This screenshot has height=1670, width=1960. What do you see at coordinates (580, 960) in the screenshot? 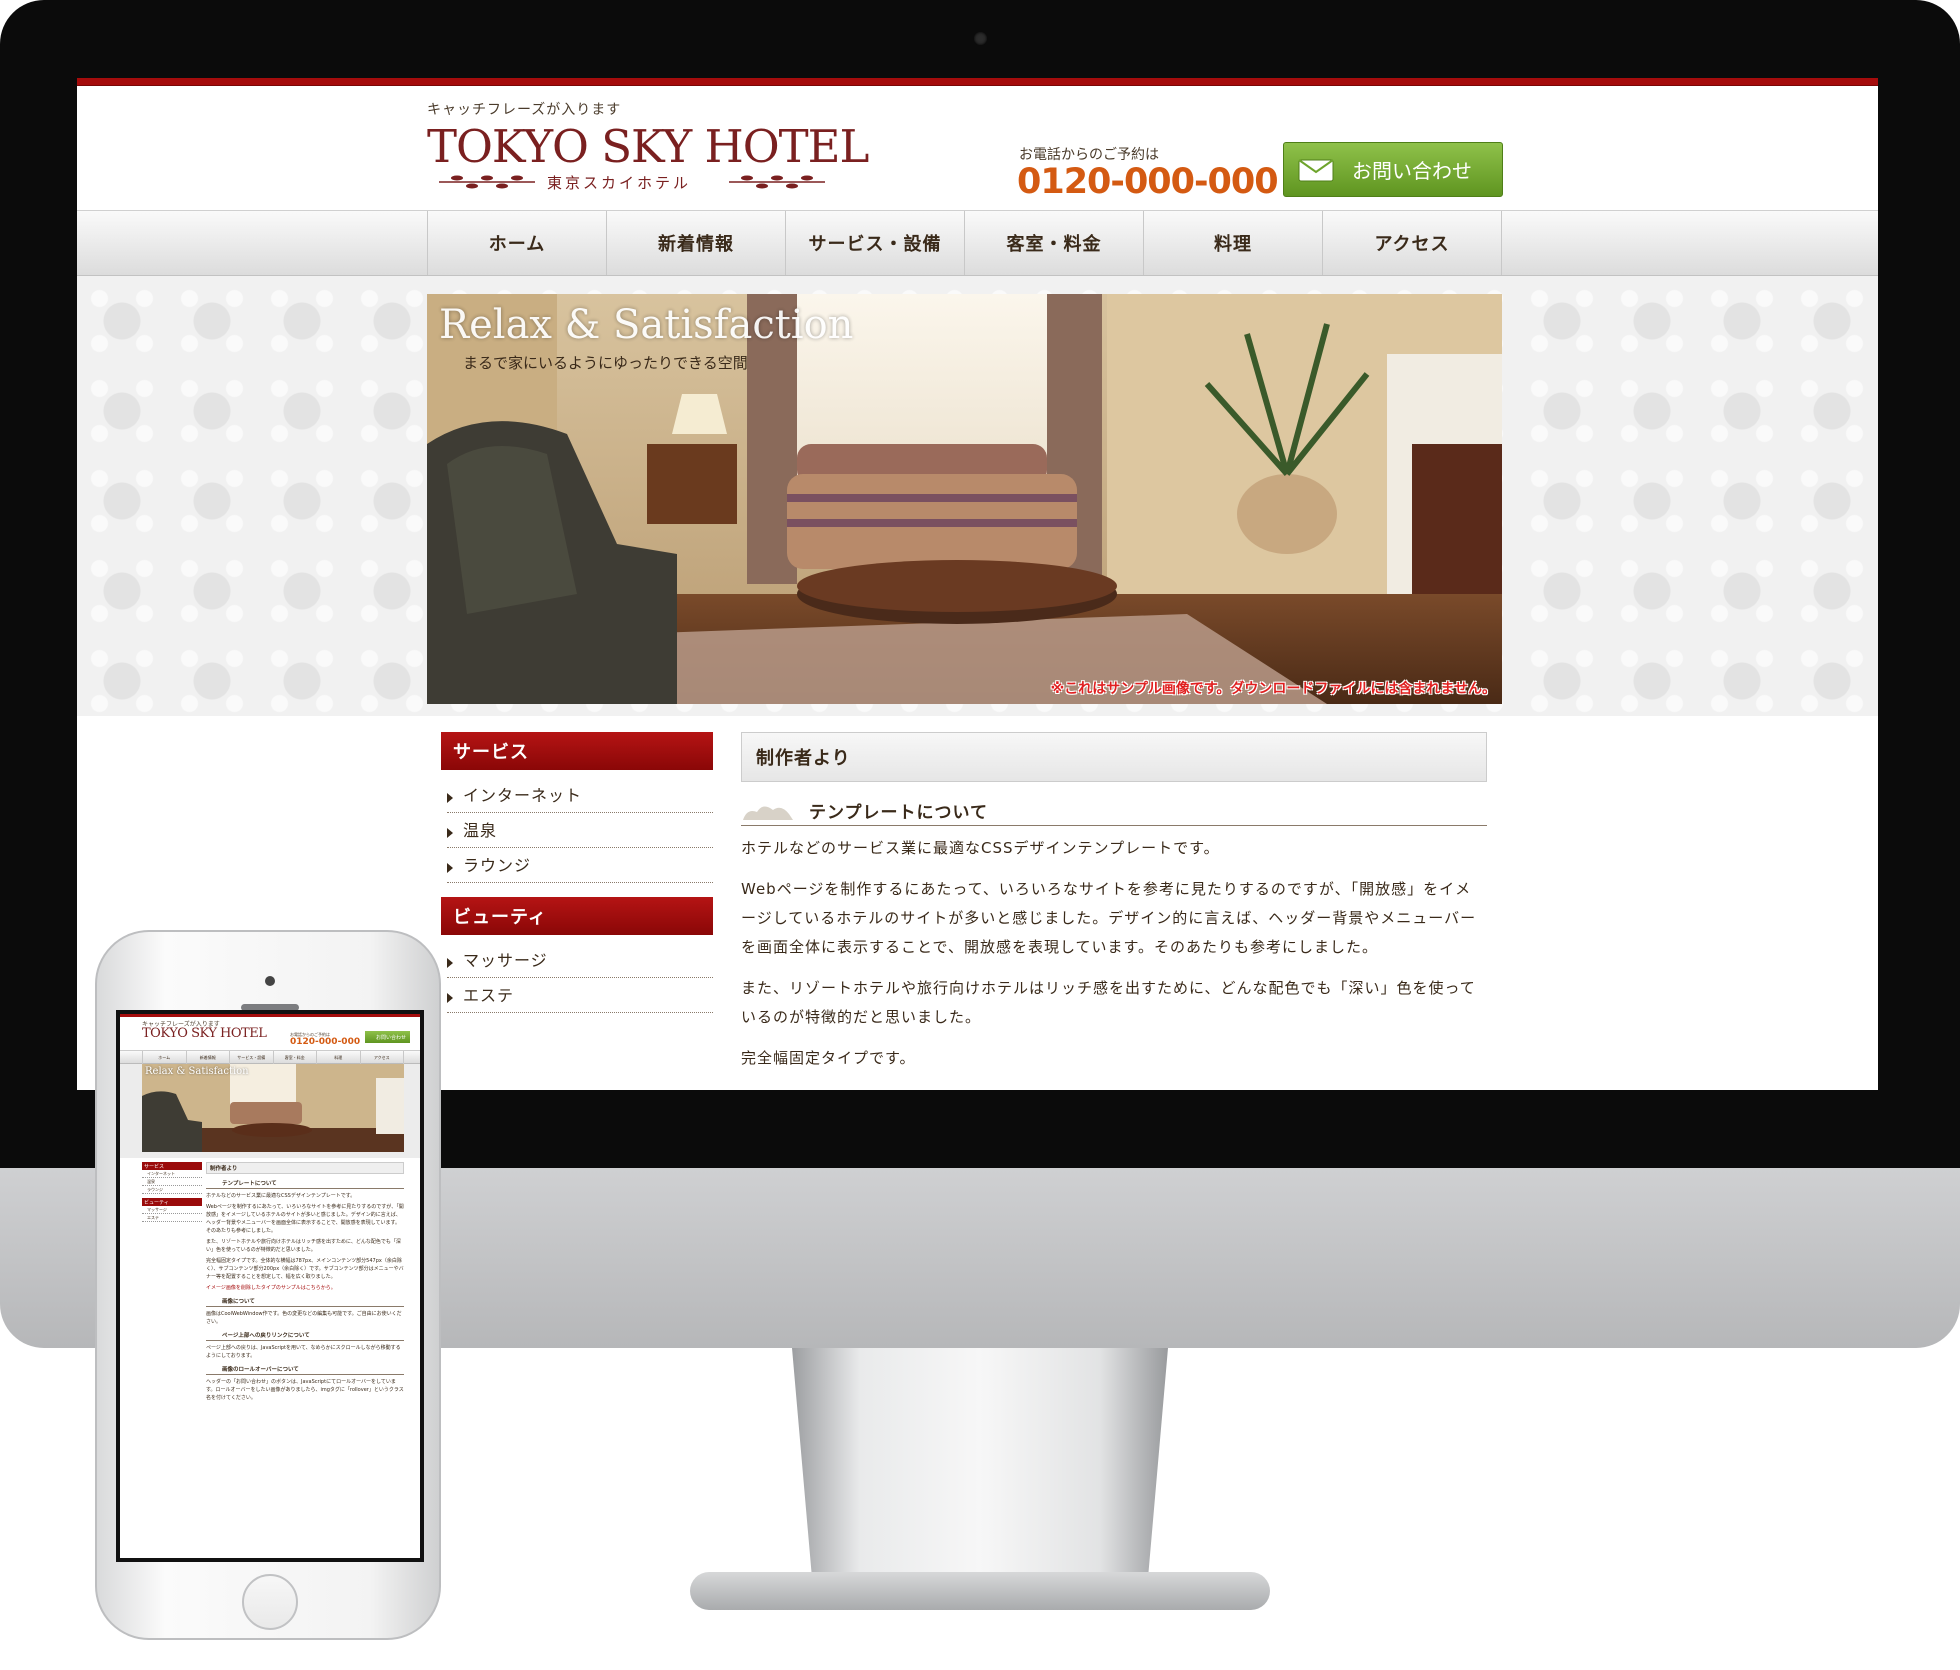
I see `sidebar-item-massage: マッサージ` at bounding box center [580, 960].